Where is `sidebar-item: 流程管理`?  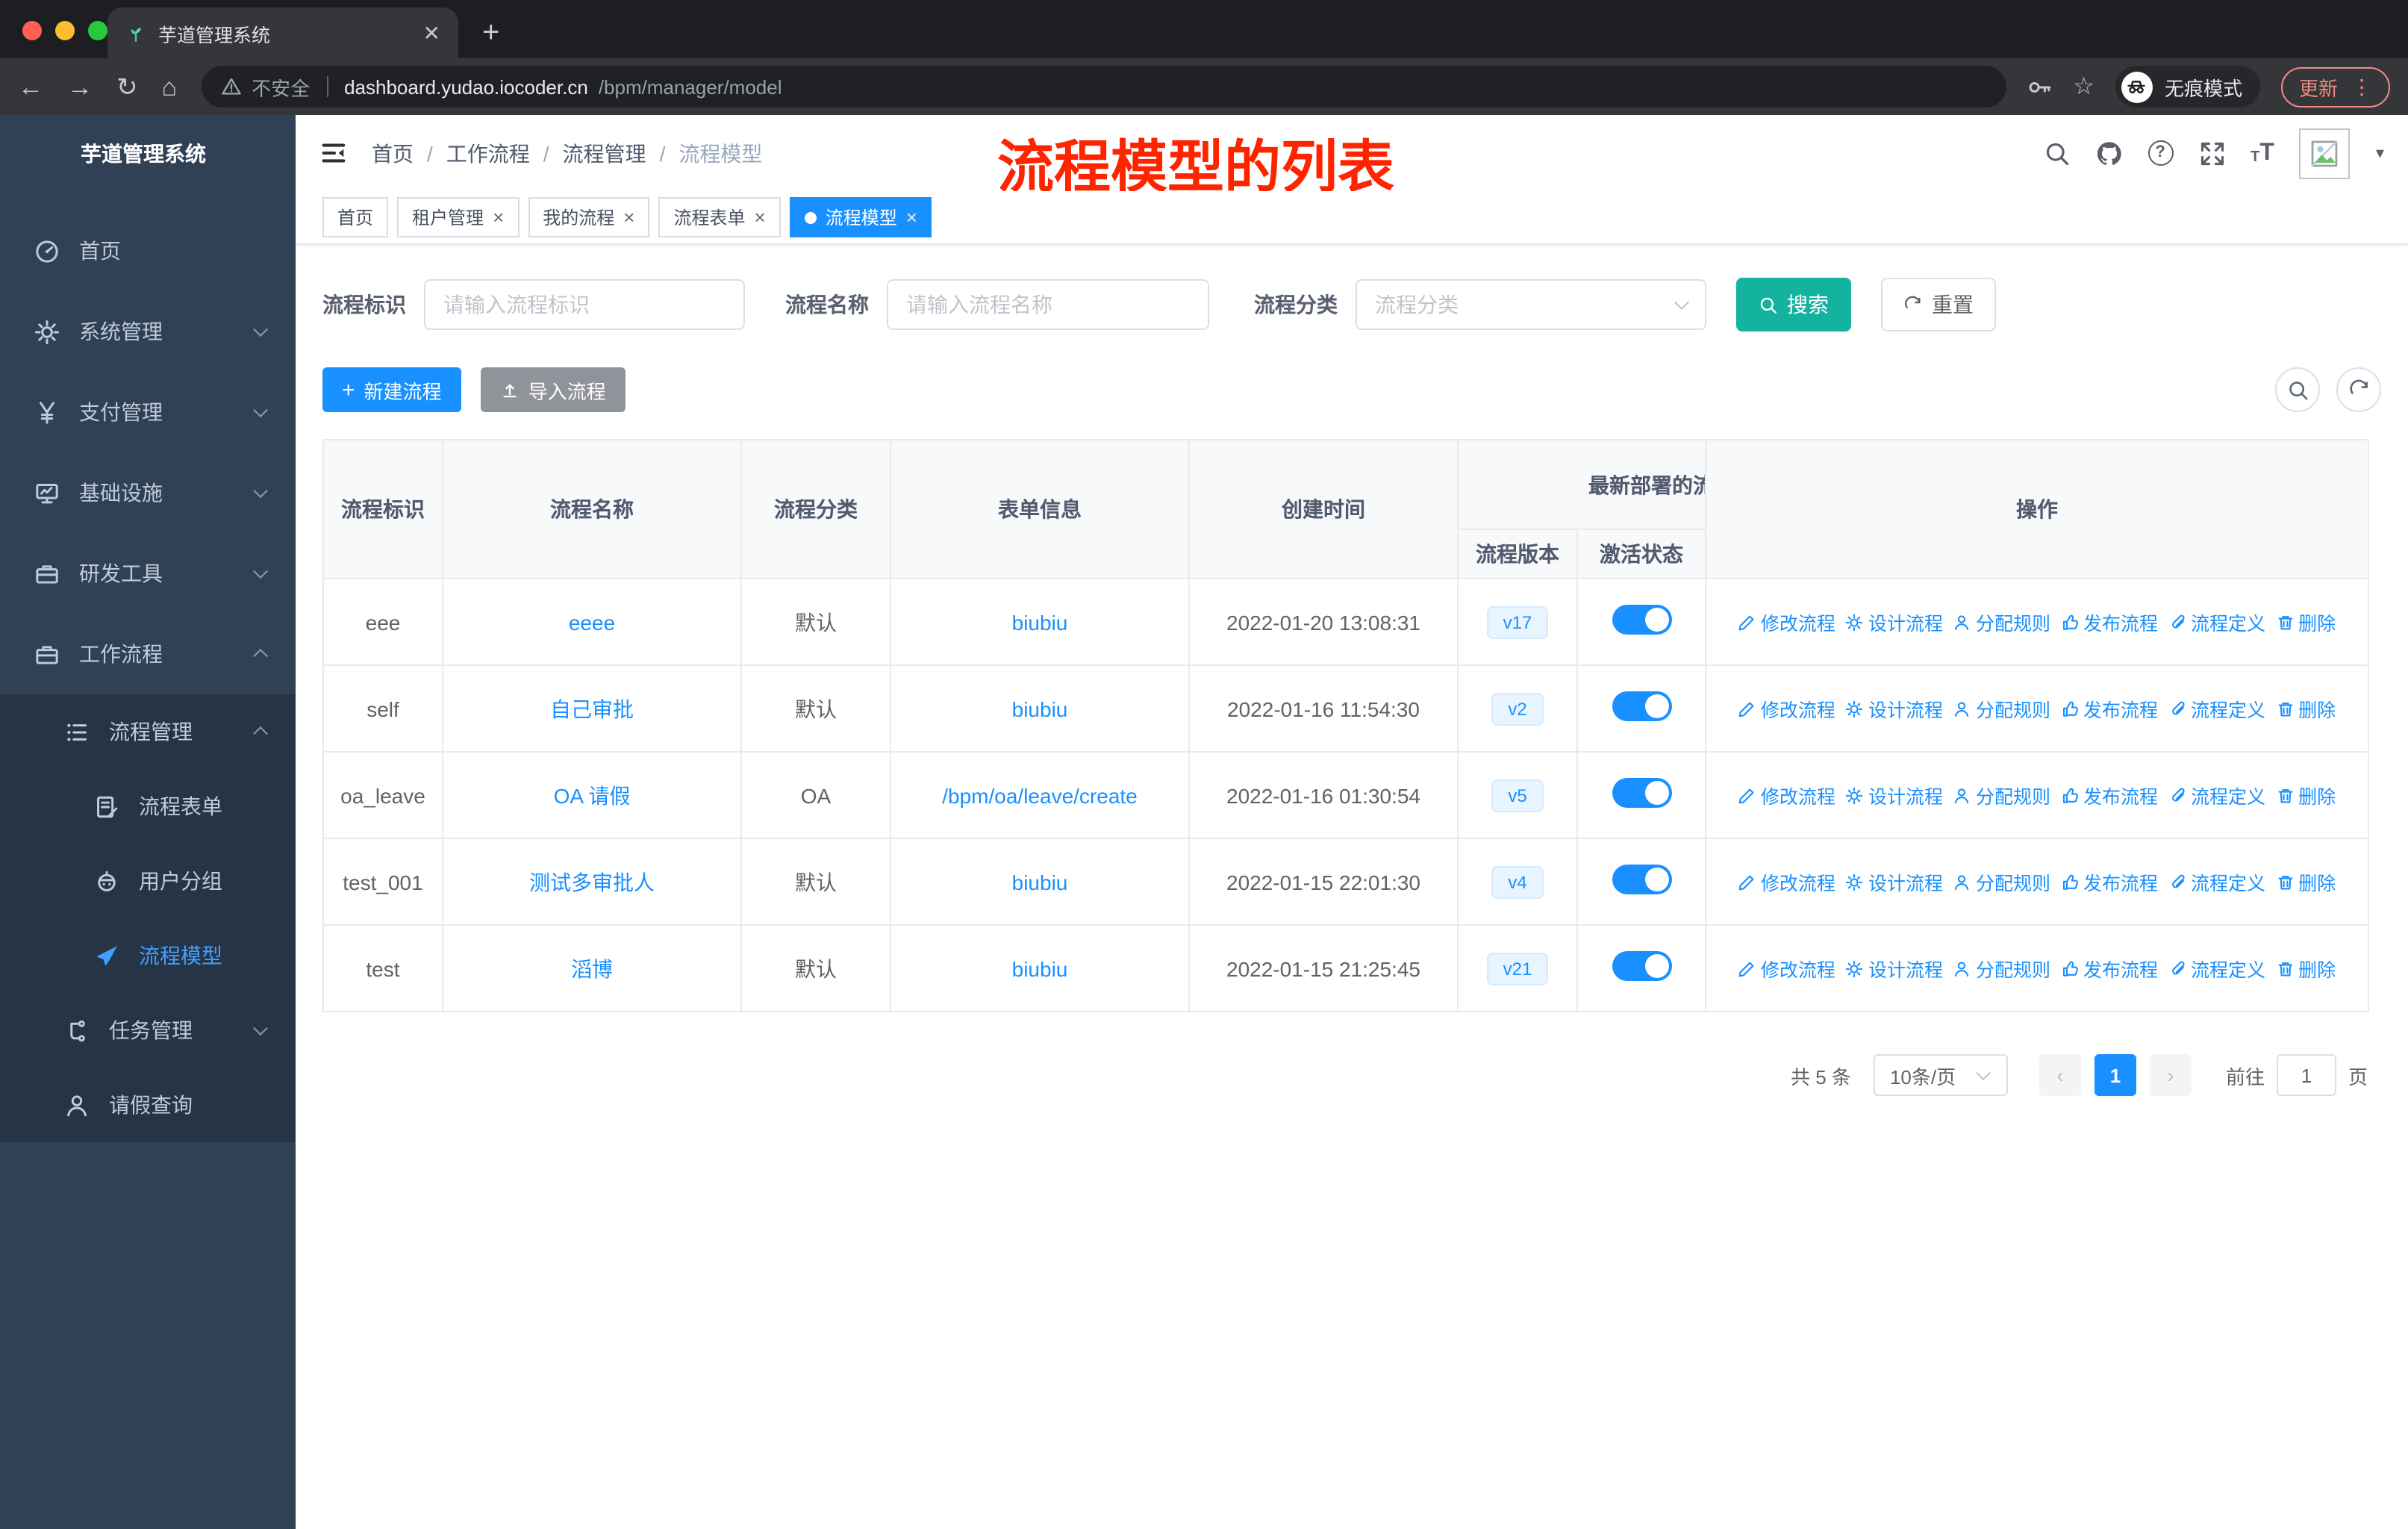
sidebar-item: 流程管理 is located at coordinates (148, 731).